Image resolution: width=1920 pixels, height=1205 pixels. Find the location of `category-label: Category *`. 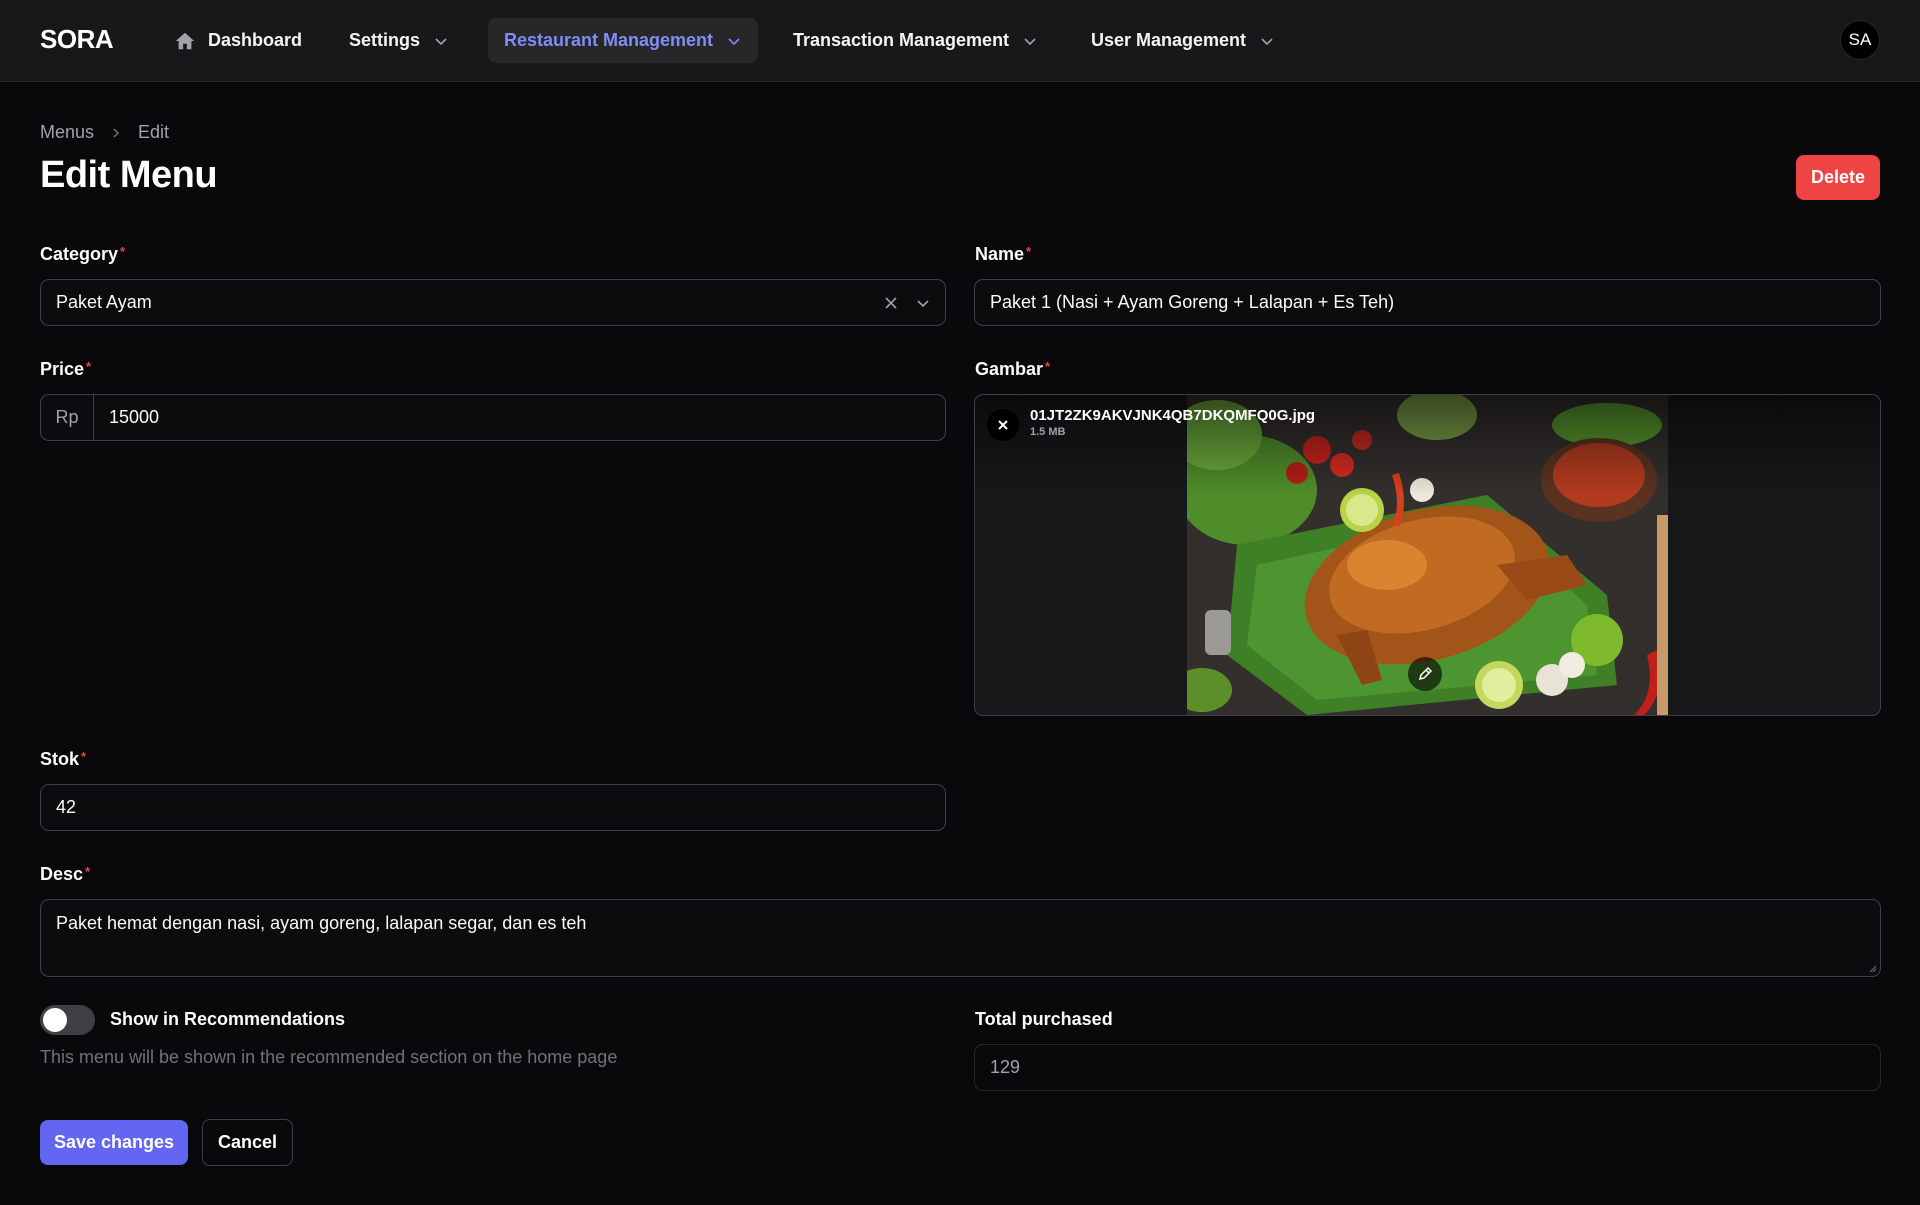

category-label: Category * is located at coordinates (82, 254).